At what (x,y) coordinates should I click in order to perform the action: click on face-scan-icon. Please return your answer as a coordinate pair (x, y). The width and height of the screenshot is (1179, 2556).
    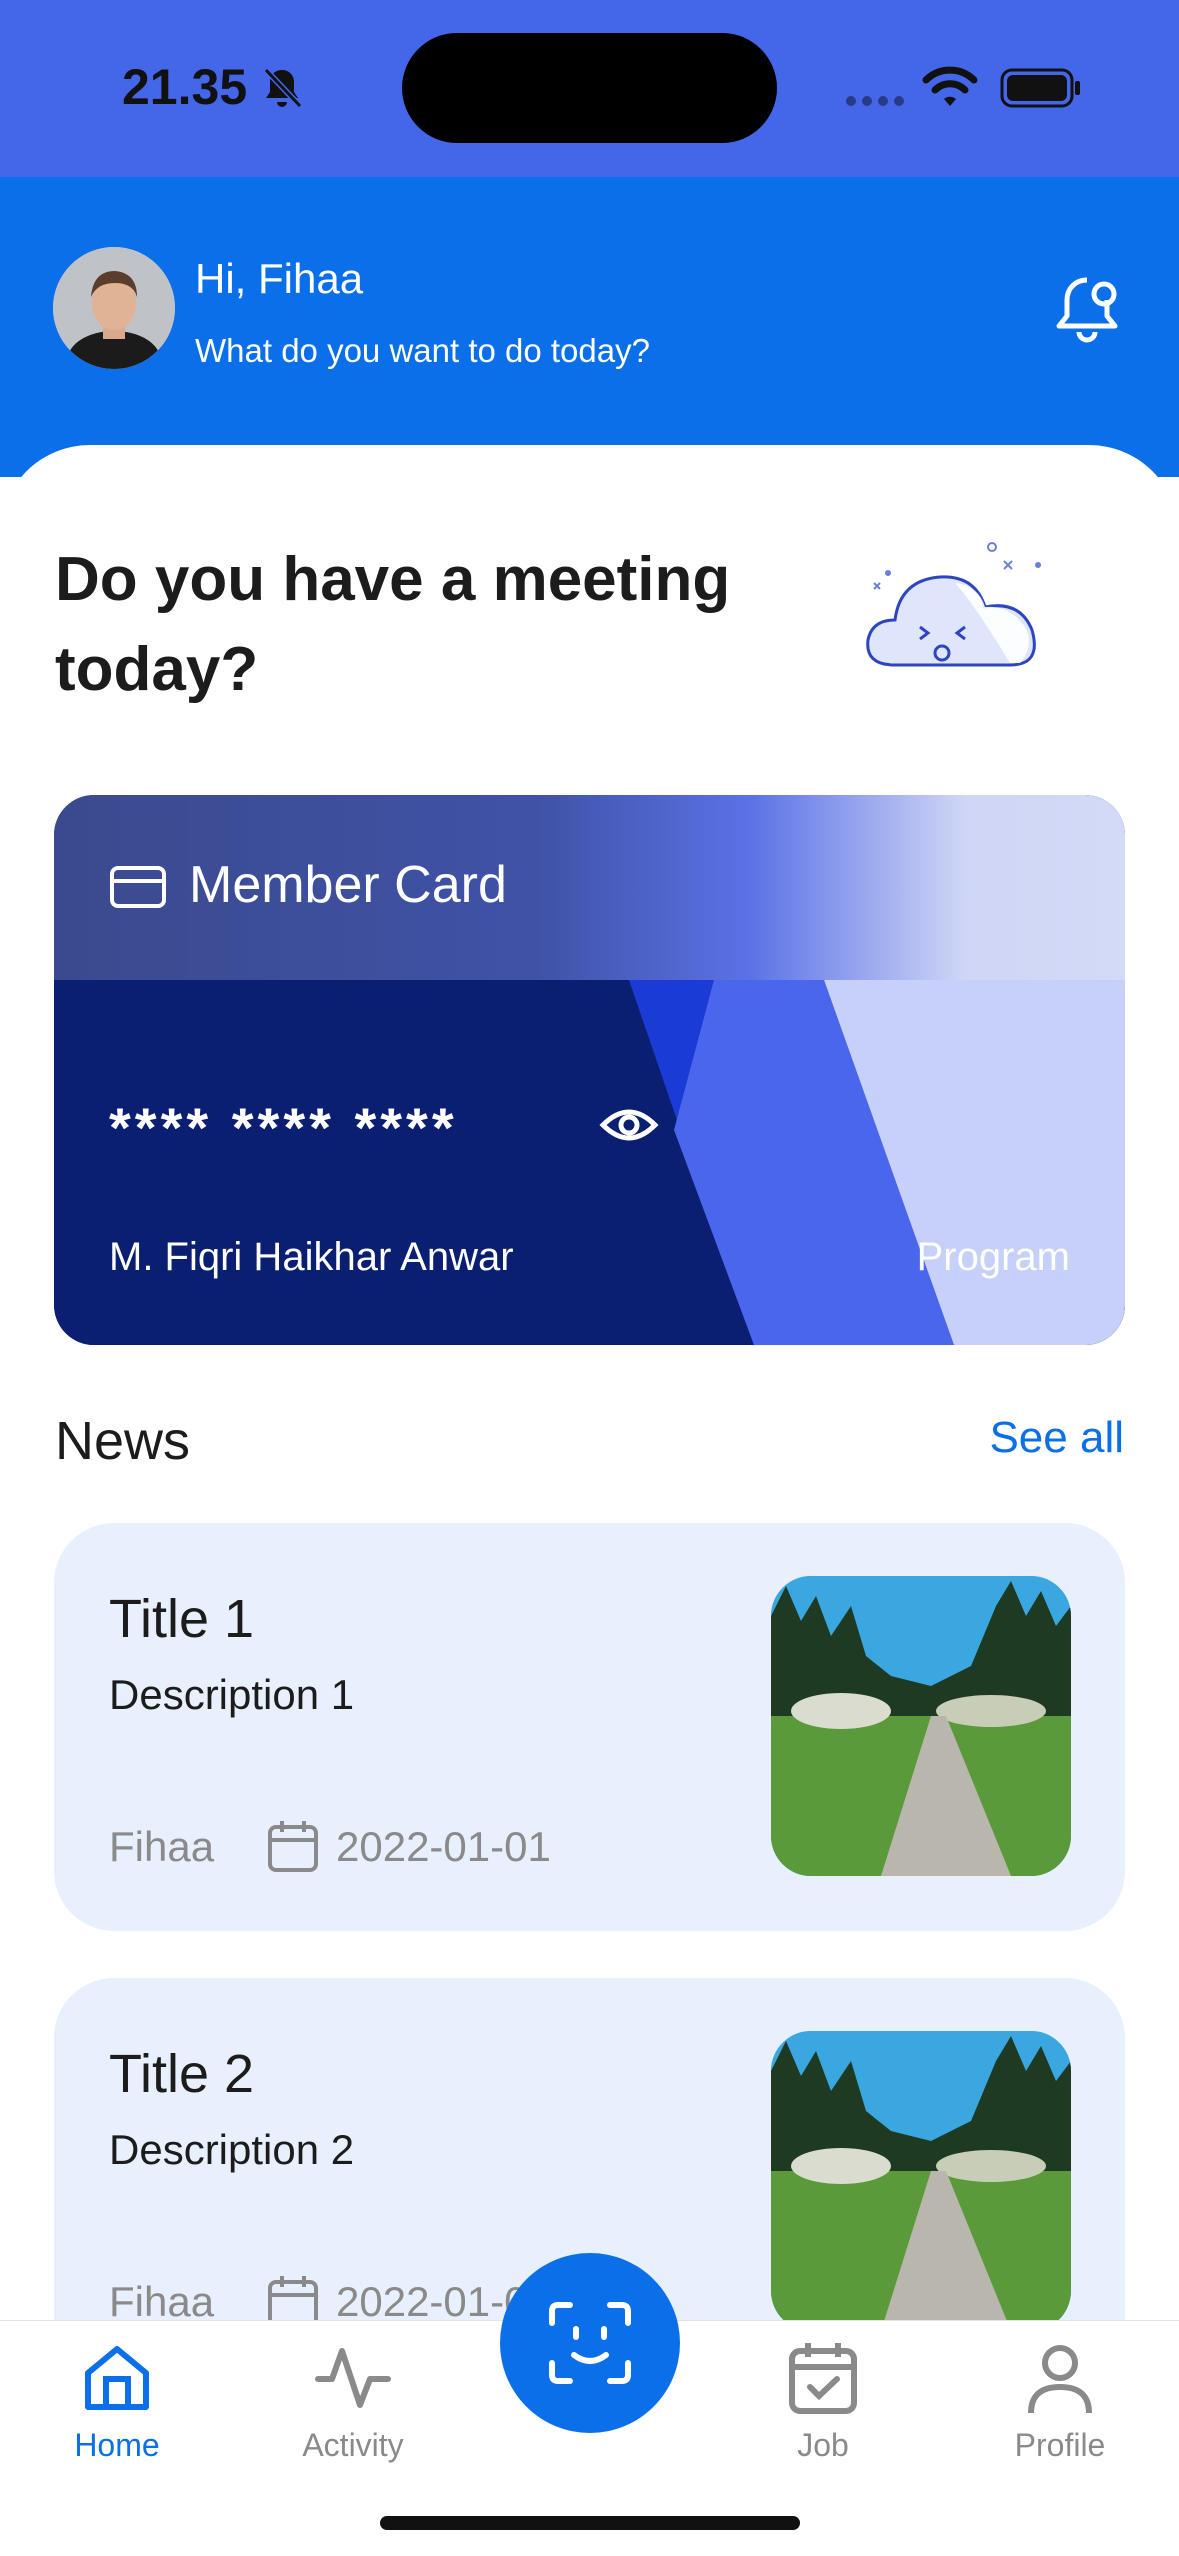
    Looking at the image, I should click on (590, 2343).